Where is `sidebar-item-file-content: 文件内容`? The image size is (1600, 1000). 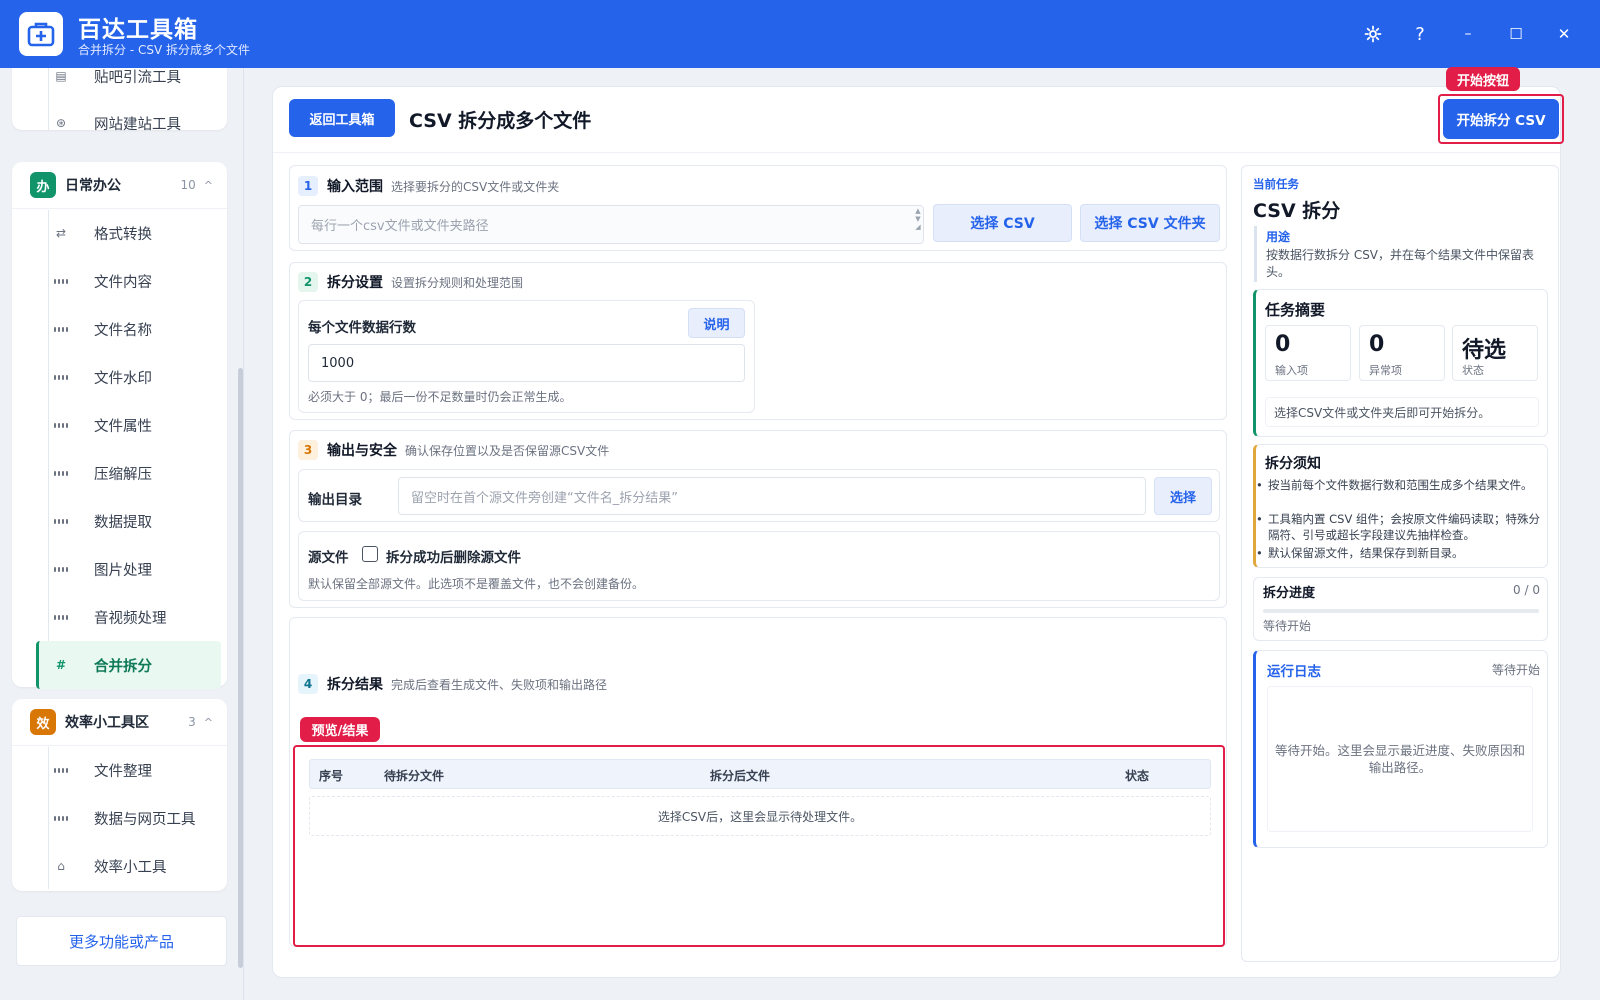 sidebar-item-file-content: 文件内容 is located at coordinates (119, 281).